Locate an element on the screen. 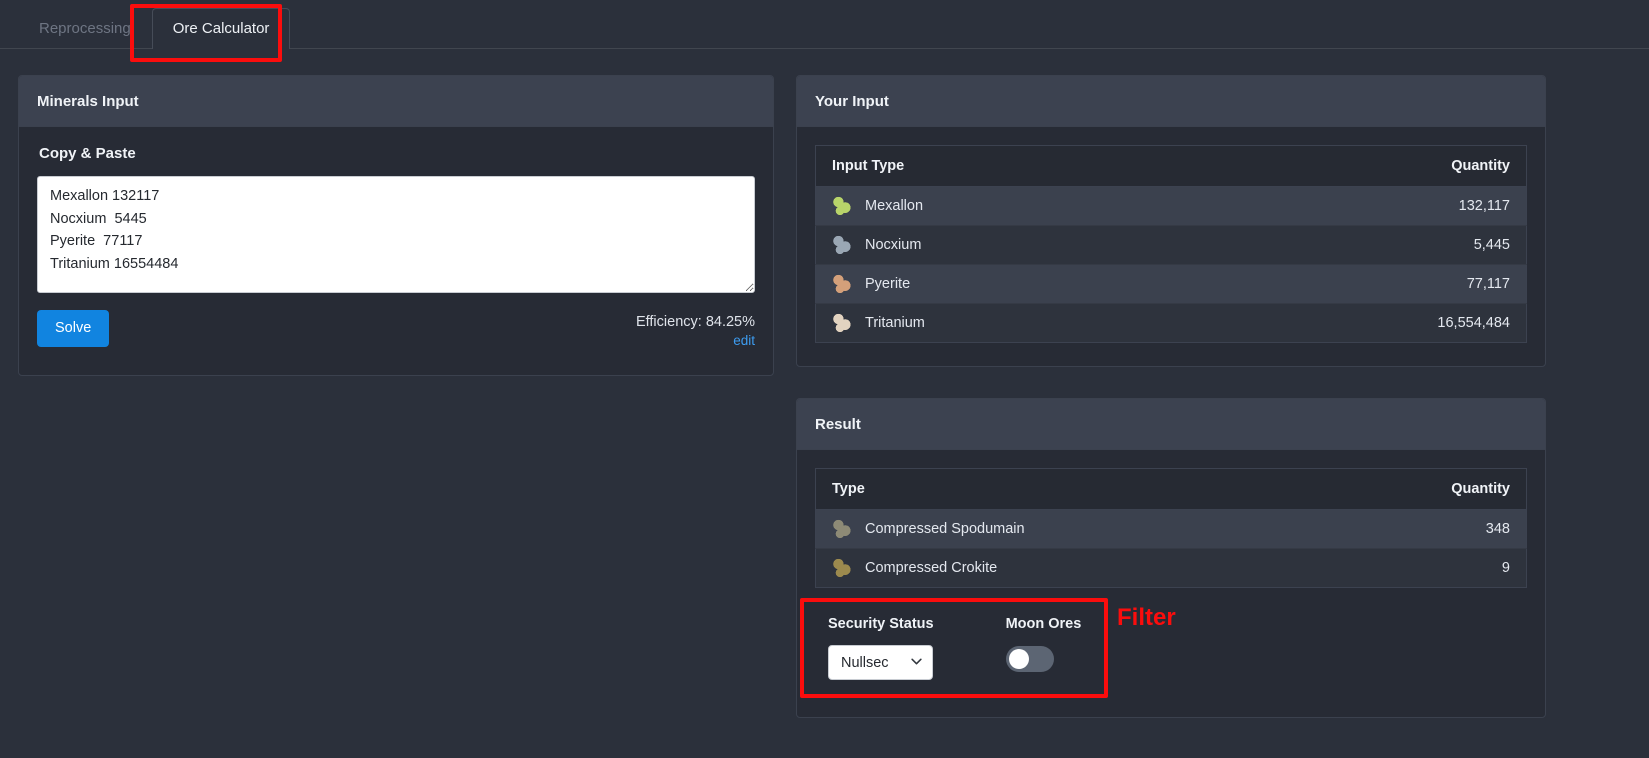  solve-button: Solve is located at coordinates (73, 328).